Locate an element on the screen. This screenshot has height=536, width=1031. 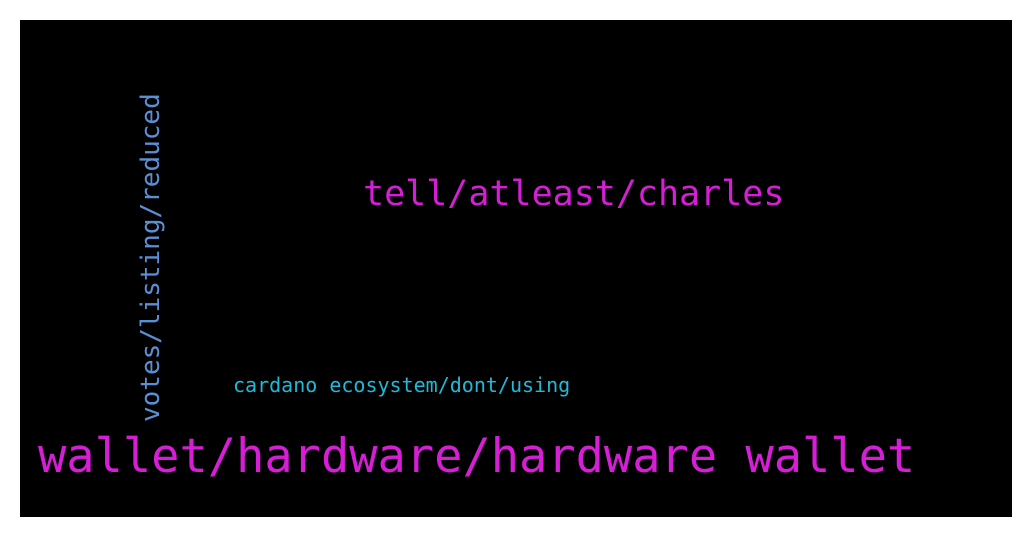
word-cardano-ecosystem-dont-using: cardano ecosystem/dont/using is located at coordinates (402, 385).